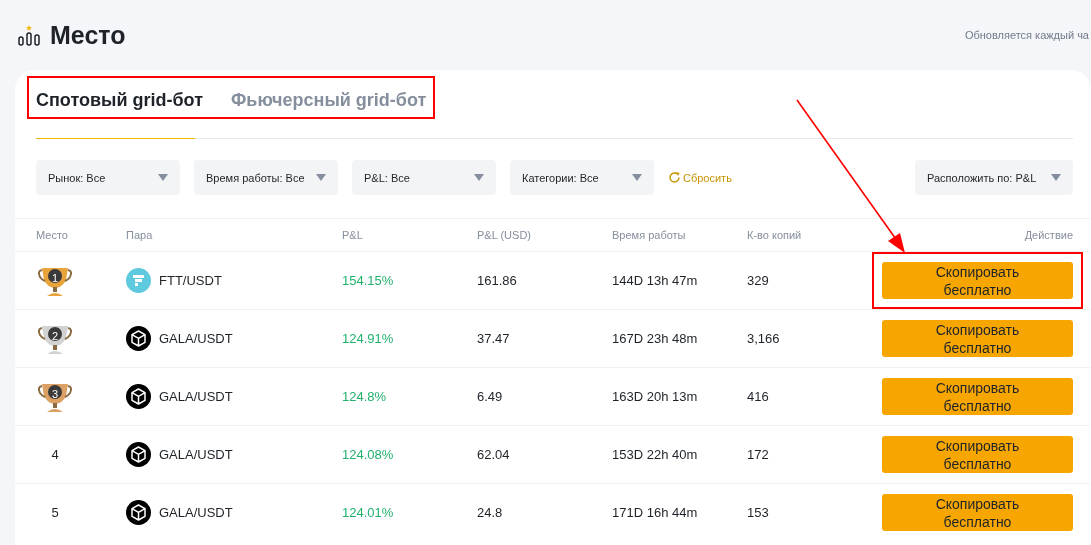 The width and height of the screenshot is (1091, 545). Describe the element at coordinates (368, 280) in the screenshot. I see `pnl-value: 154.15%` at that location.